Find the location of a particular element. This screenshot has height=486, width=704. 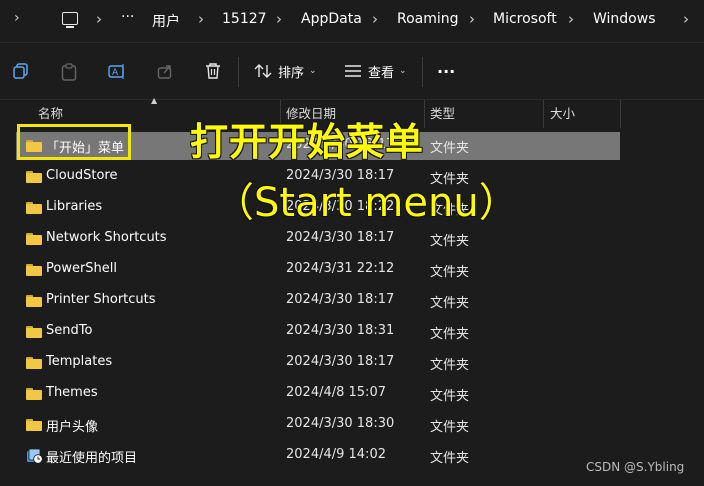

file-name: Network Shortcuts is located at coordinates (106, 237).